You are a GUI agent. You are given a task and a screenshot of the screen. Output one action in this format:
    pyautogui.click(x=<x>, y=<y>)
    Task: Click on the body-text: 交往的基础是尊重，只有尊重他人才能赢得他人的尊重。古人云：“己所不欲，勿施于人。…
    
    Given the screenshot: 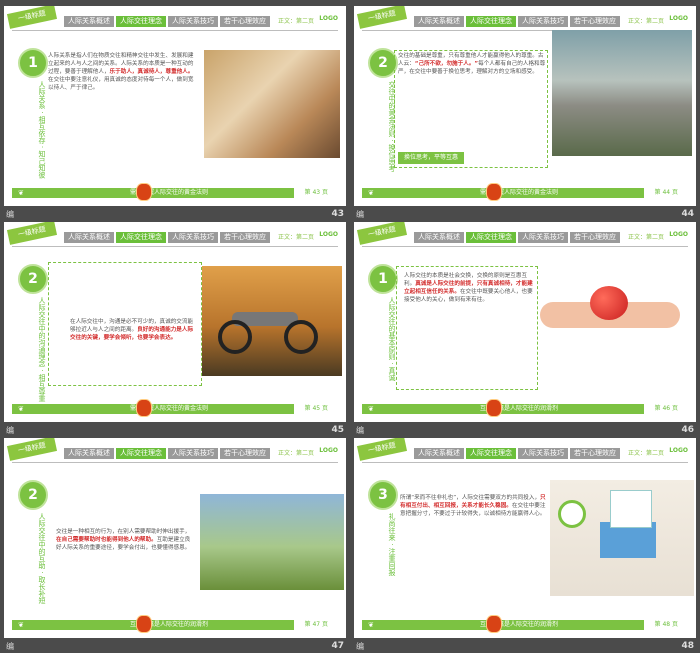 What is the action you would take?
    pyautogui.click(x=472, y=107)
    